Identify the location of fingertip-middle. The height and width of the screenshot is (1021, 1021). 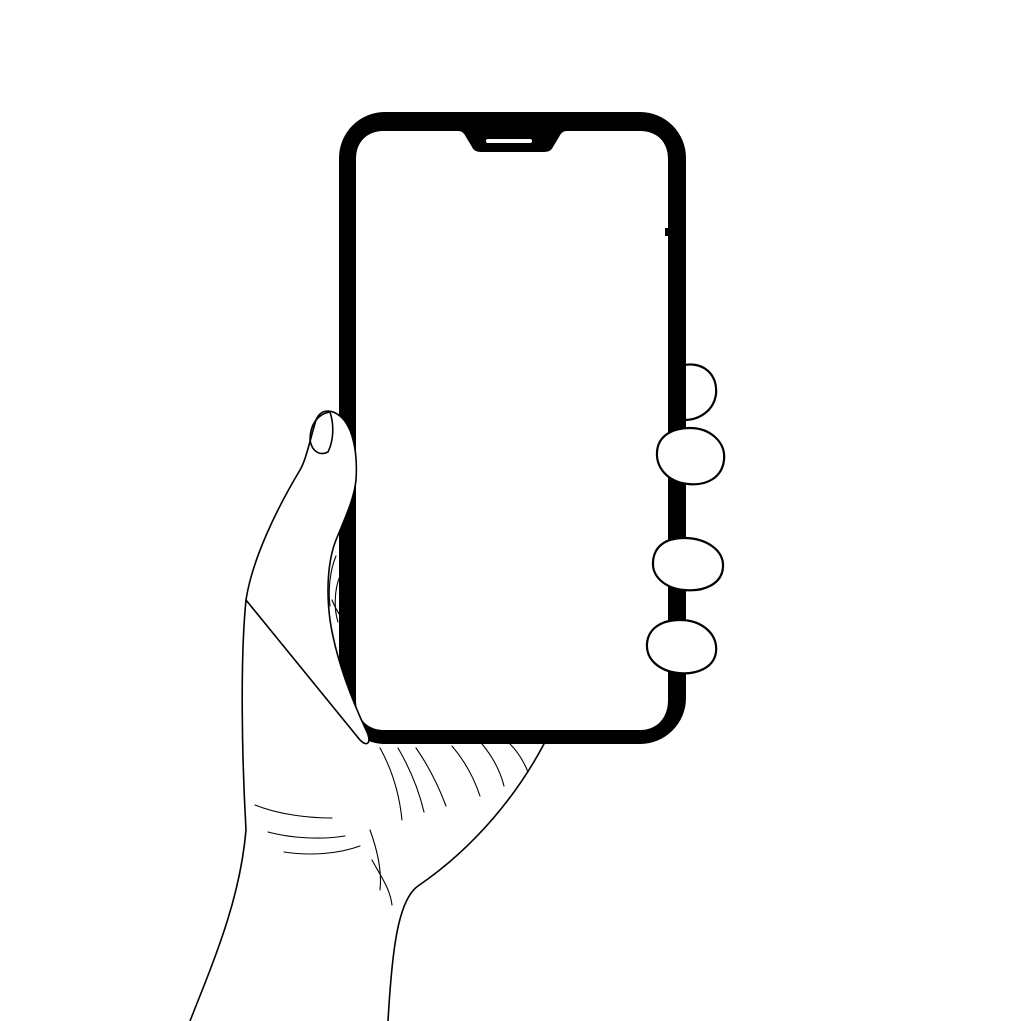
(688, 564).